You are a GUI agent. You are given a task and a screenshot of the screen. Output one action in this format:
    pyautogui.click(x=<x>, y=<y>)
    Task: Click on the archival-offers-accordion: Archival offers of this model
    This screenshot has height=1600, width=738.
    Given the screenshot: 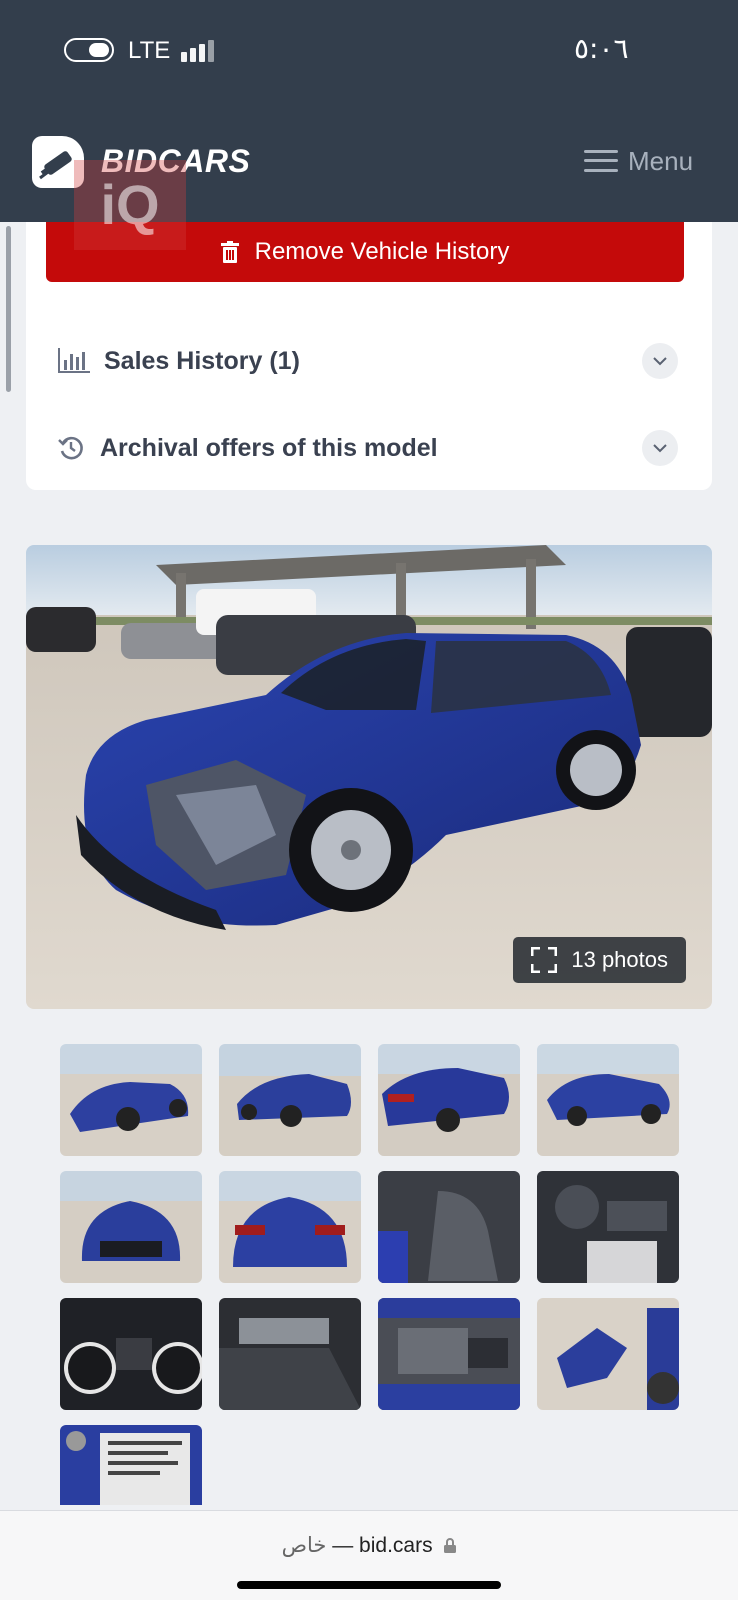 What is the action you would take?
    pyautogui.click(x=368, y=448)
    